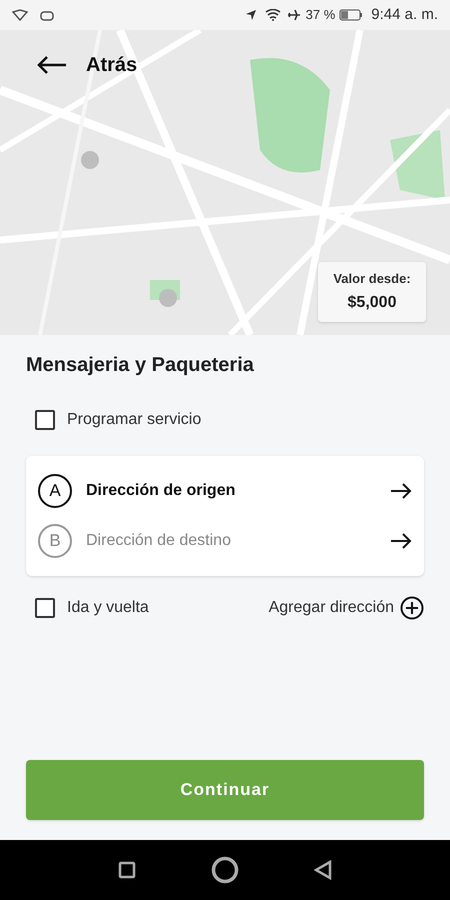 This screenshot has width=450, height=900. What do you see at coordinates (351, 15) in the screenshot?
I see `battery-icon` at bounding box center [351, 15].